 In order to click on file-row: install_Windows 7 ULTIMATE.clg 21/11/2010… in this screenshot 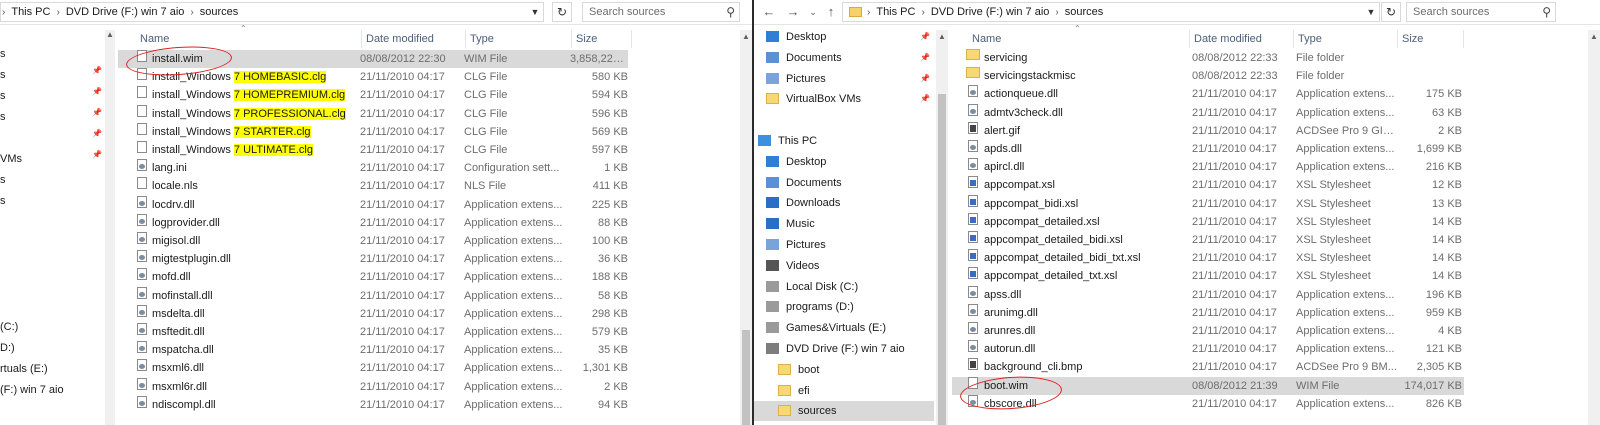, I will do `click(373, 150)`.